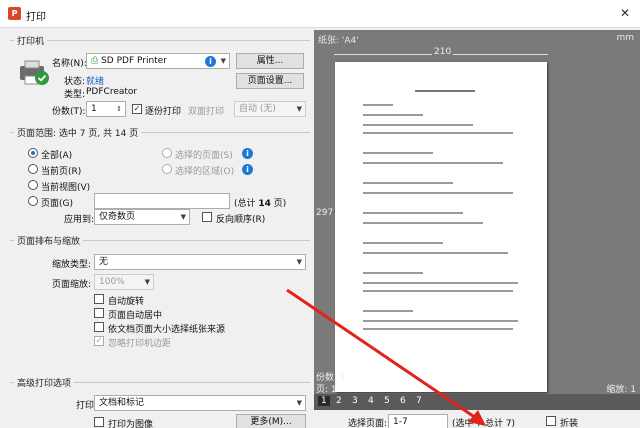  What do you see at coordinates (57, 156) in the screenshot?
I see `range-all-label: 全部(A)` at bounding box center [57, 156].